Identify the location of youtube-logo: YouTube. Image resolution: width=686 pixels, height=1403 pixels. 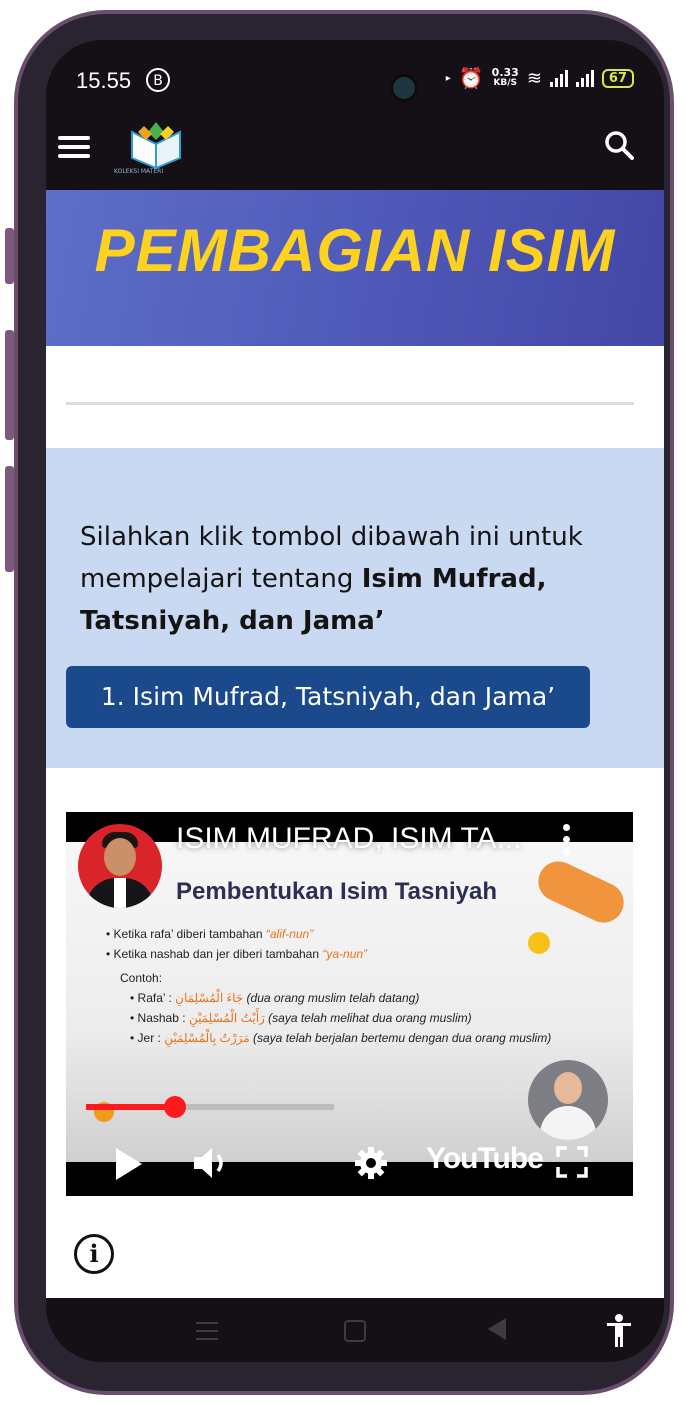
(485, 1159).